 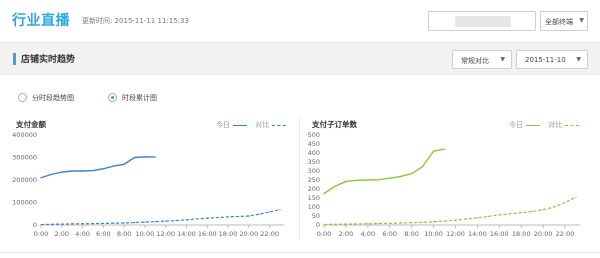 What do you see at coordinates (559, 22) in the screenshot?
I see `terminal-select-value: 全部终端` at bounding box center [559, 22].